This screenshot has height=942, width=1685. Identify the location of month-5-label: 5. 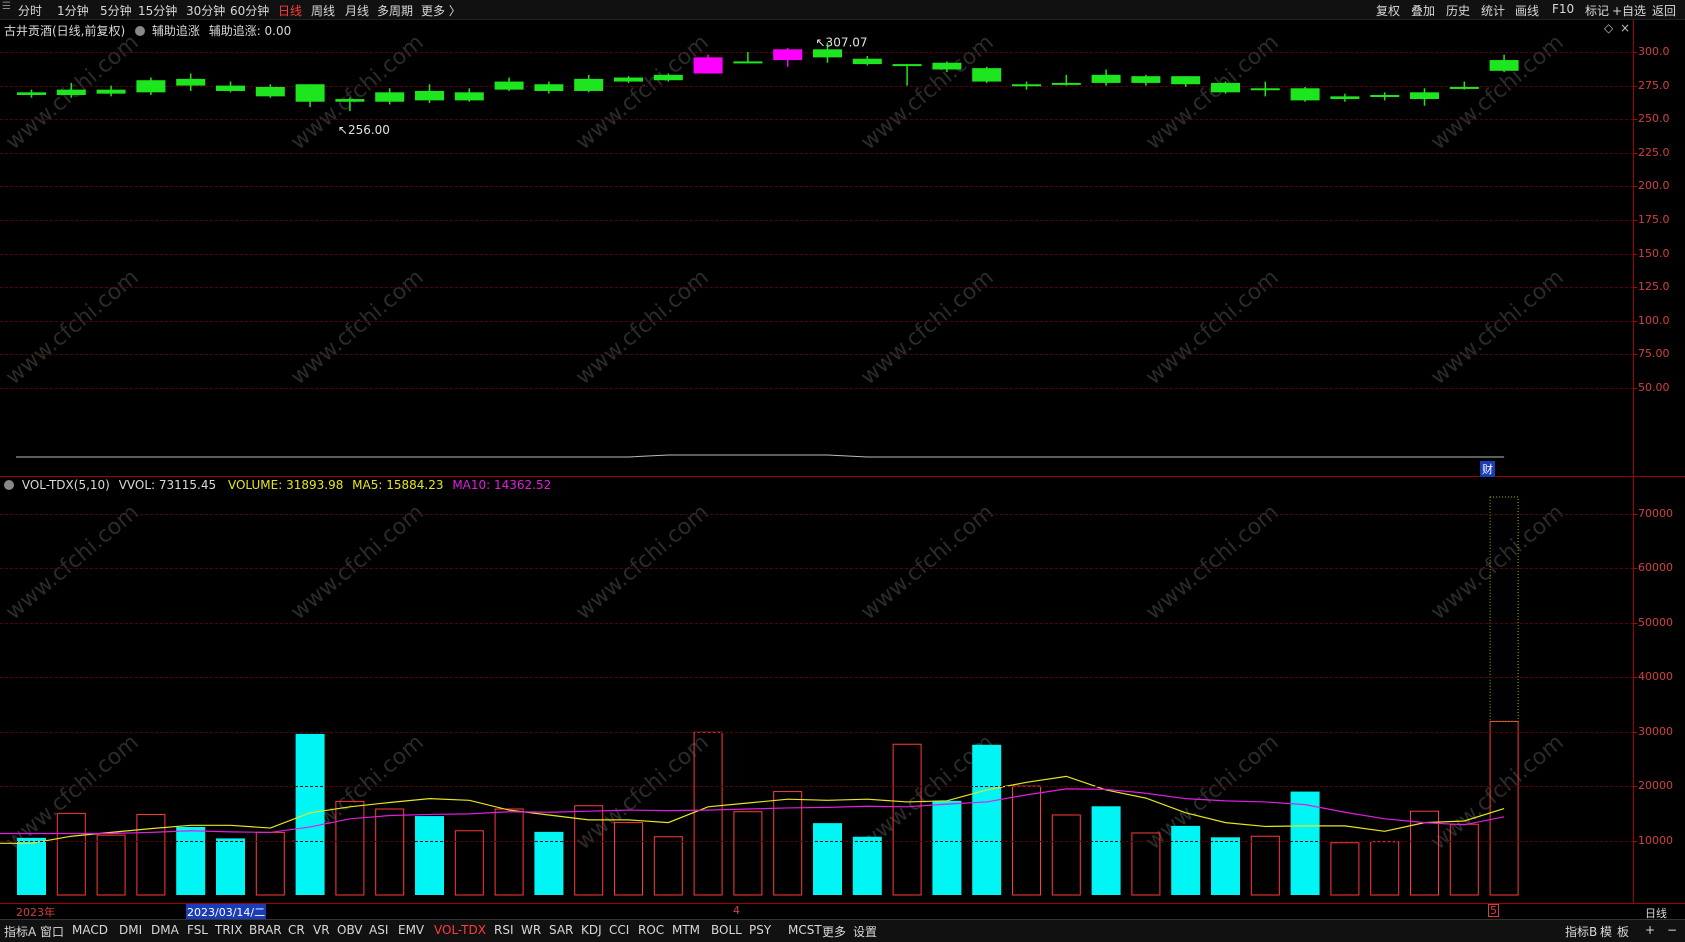
(1493, 910).